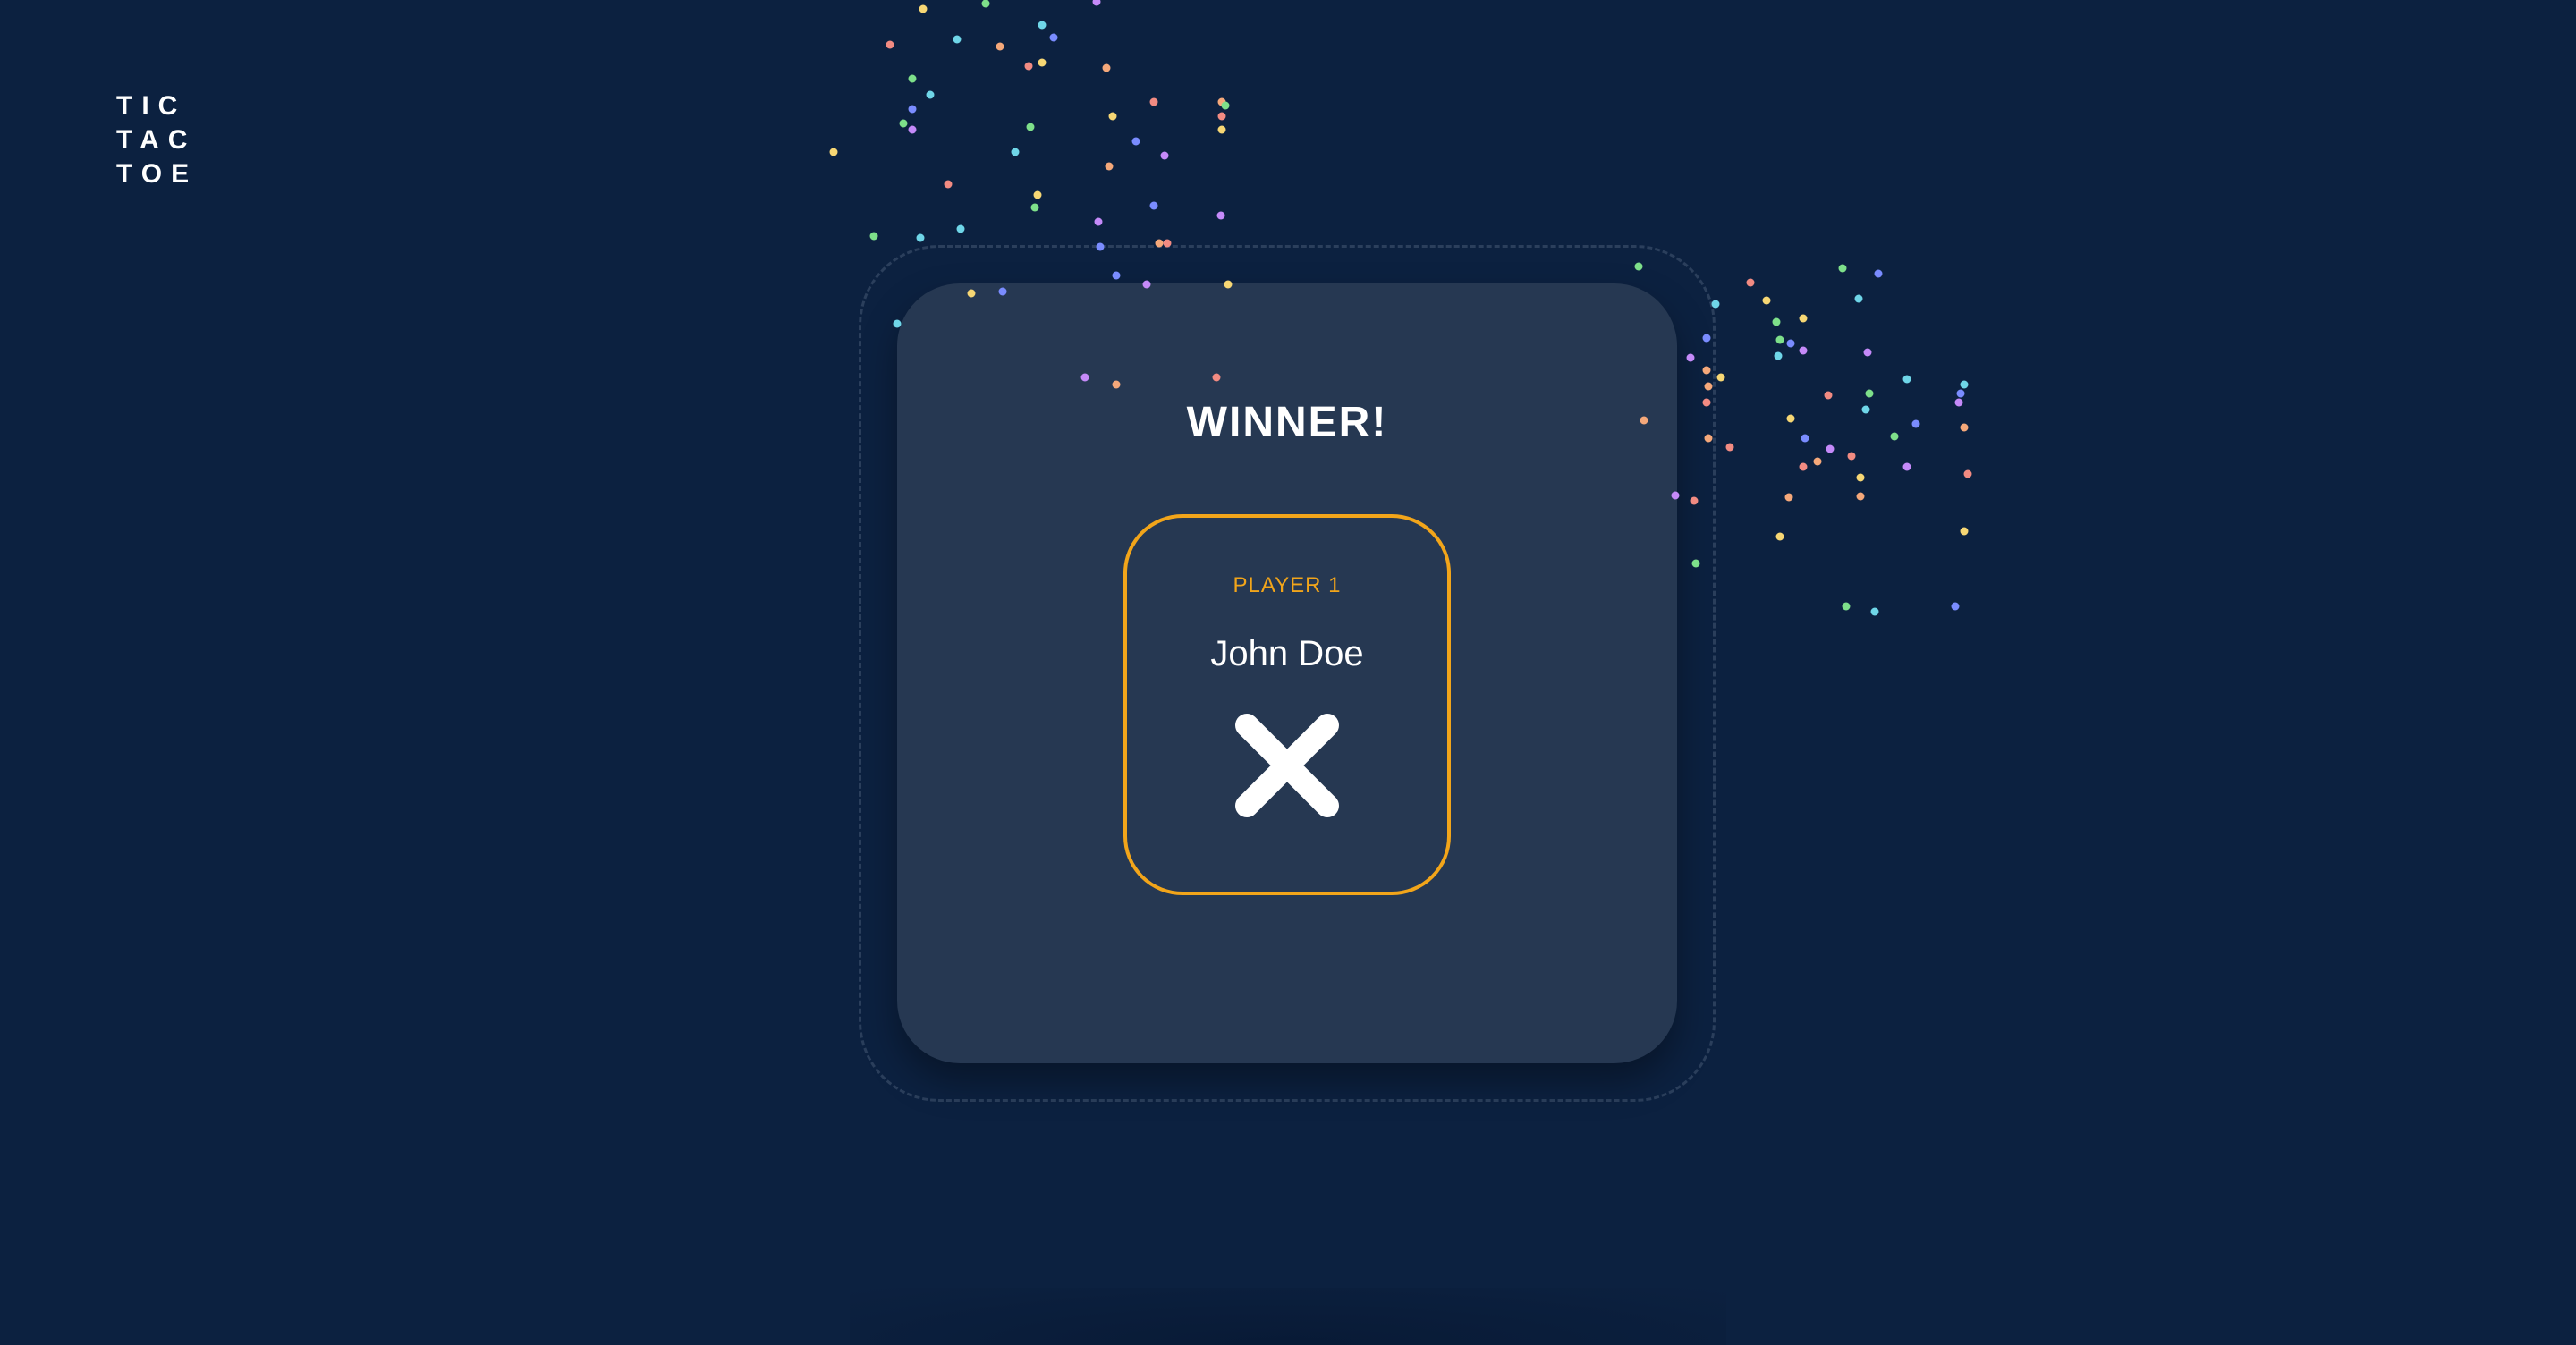 This screenshot has height=1345, width=2576. I want to click on logo-line-3: TOE, so click(157, 174).